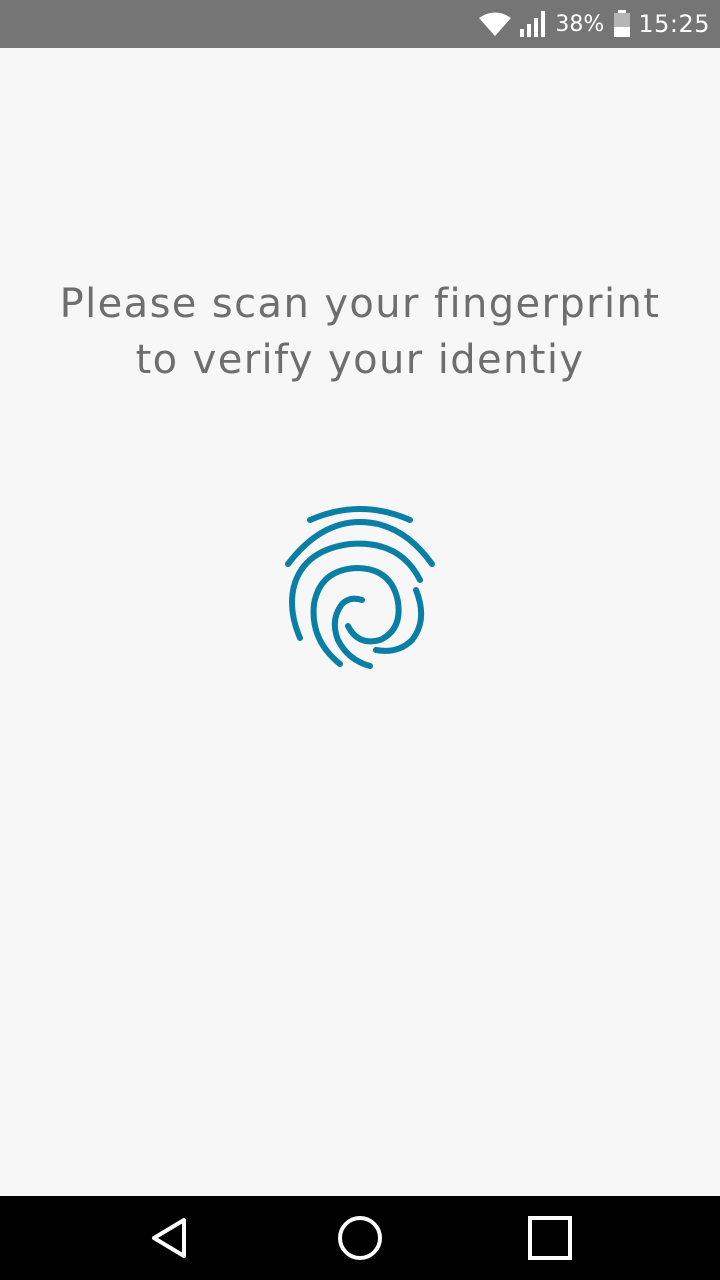 The height and width of the screenshot is (1280, 720). I want to click on instruction-line-2: to verify your identiy, so click(360, 360).